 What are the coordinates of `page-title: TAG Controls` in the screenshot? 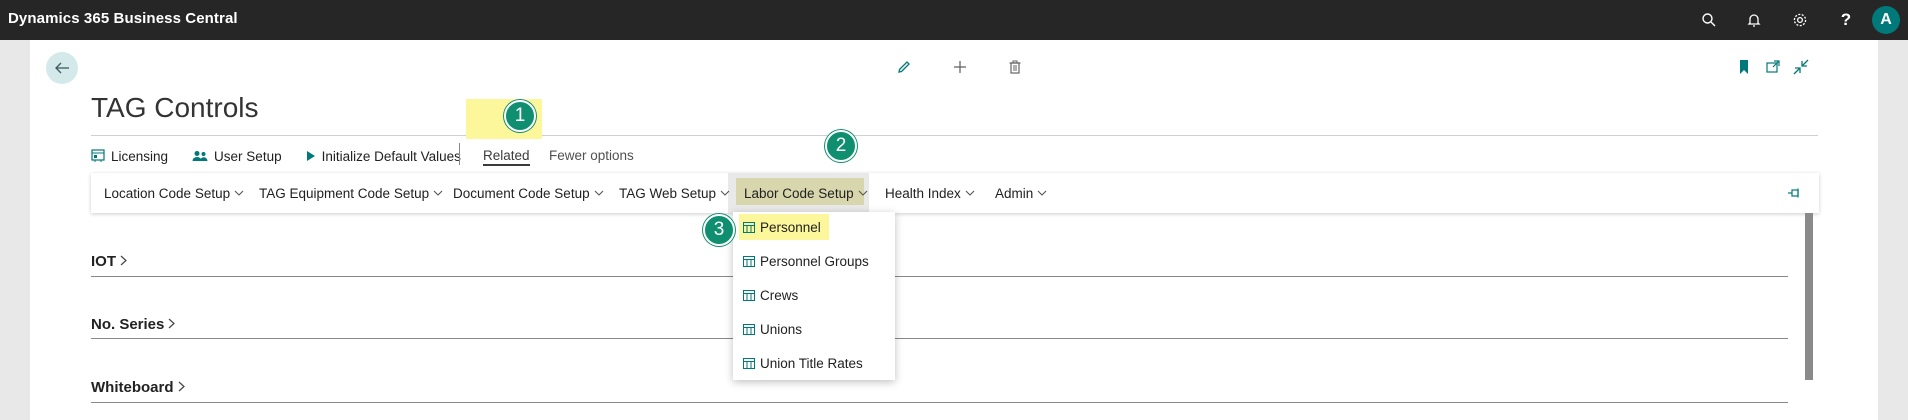 It's located at (175, 107).